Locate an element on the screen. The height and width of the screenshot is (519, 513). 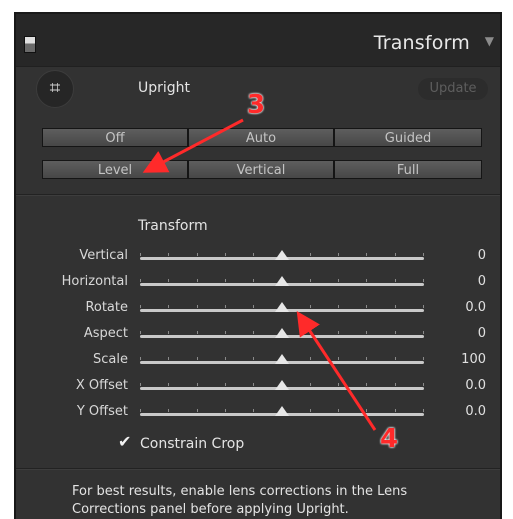
slider-value: 100 is located at coordinates (461, 359).